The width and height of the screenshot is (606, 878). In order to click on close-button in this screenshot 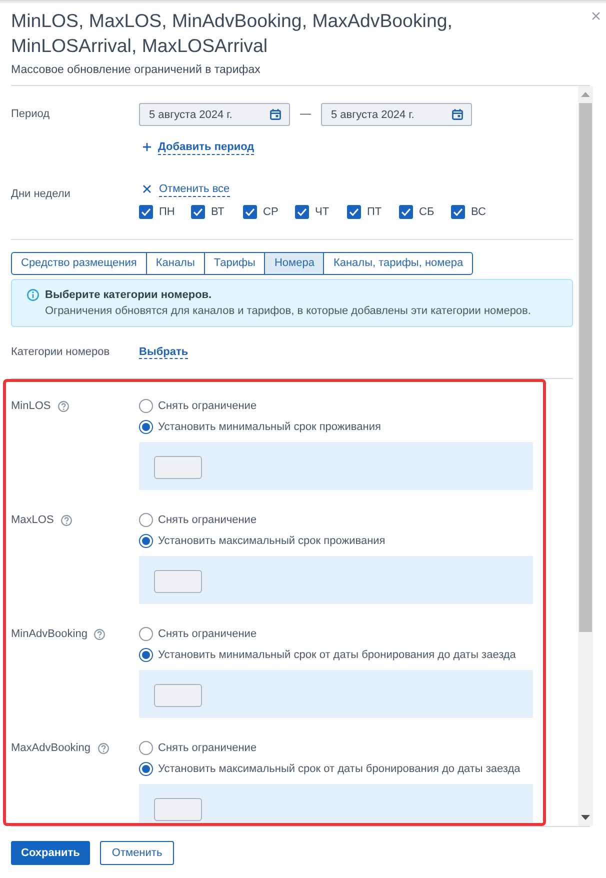, I will do `click(596, 16)`.